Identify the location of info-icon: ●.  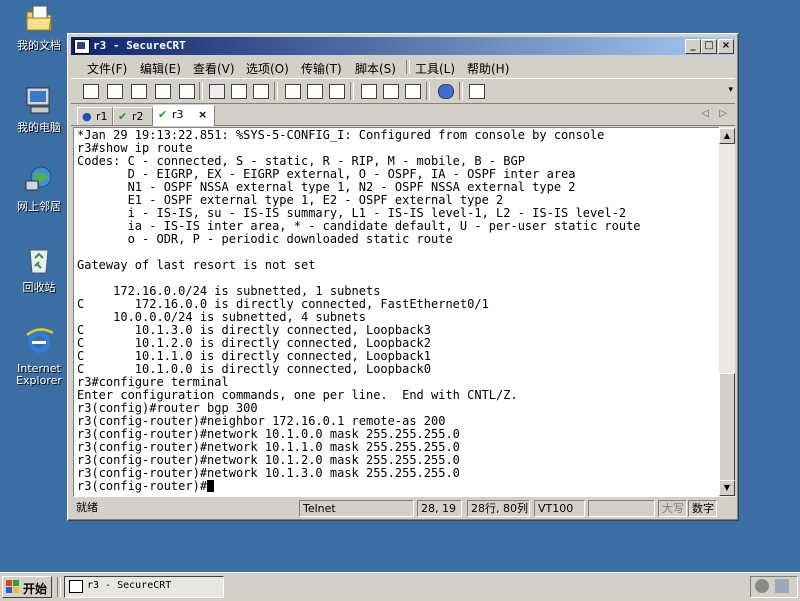
(87, 116).